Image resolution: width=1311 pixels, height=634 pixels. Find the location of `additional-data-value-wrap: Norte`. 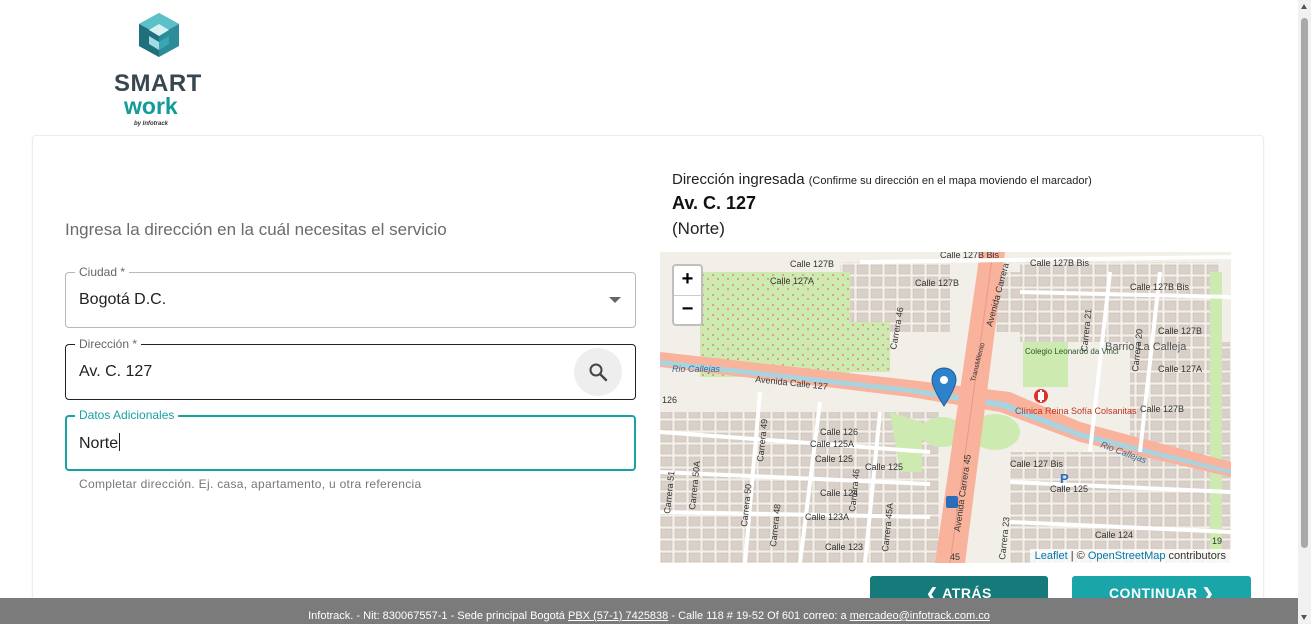

additional-data-value-wrap: Norte is located at coordinates (100, 443).